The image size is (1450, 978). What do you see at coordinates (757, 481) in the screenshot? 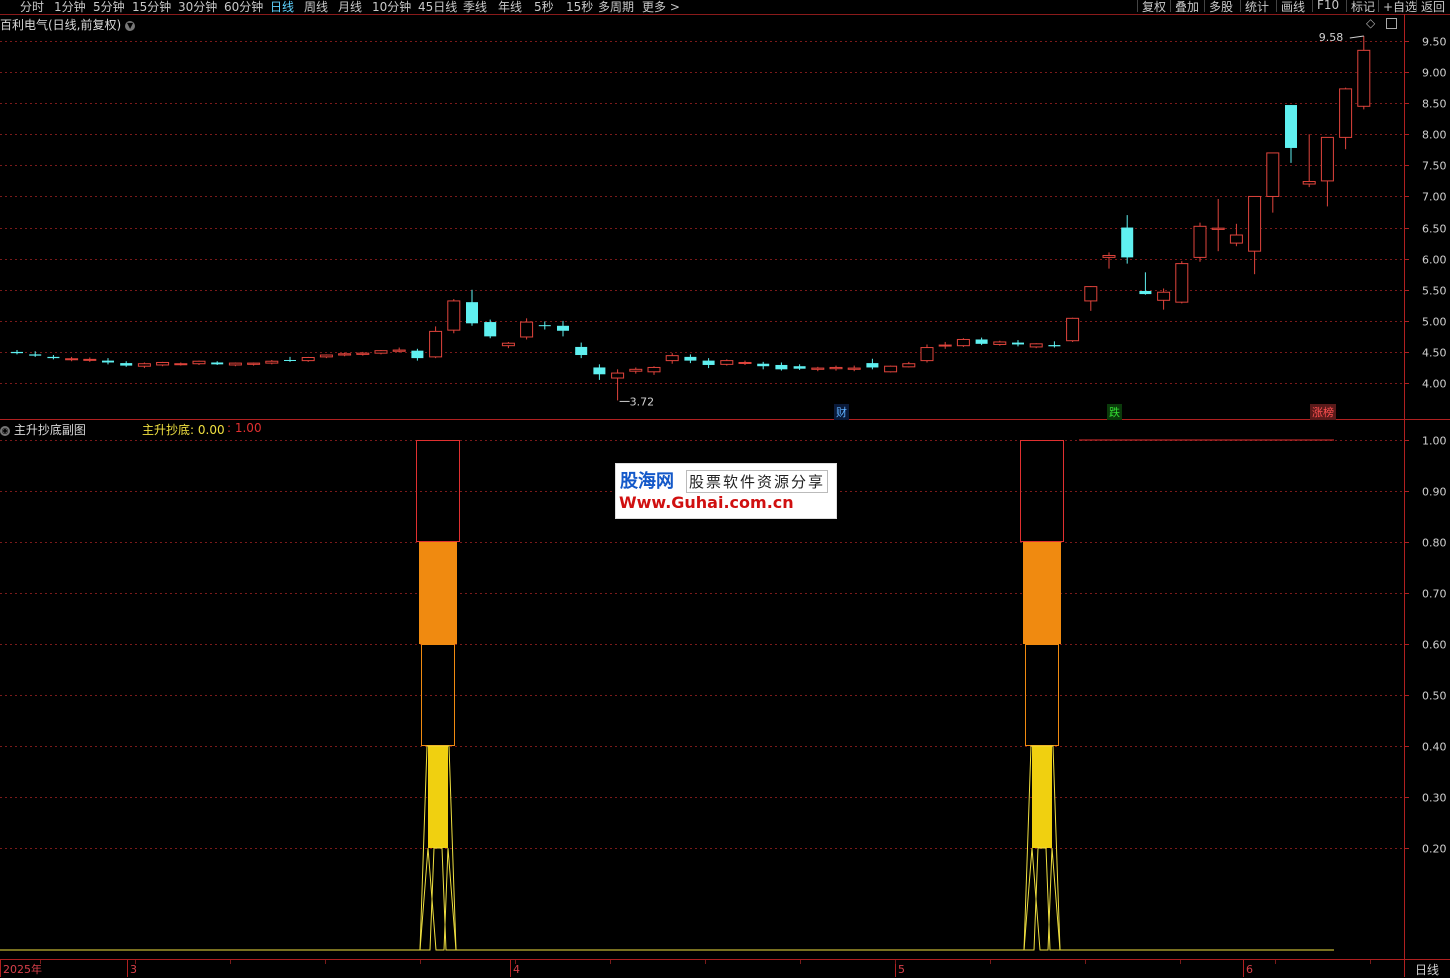
I see `watermark-slogan: 股票软件资源分享` at bounding box center [757, 481].